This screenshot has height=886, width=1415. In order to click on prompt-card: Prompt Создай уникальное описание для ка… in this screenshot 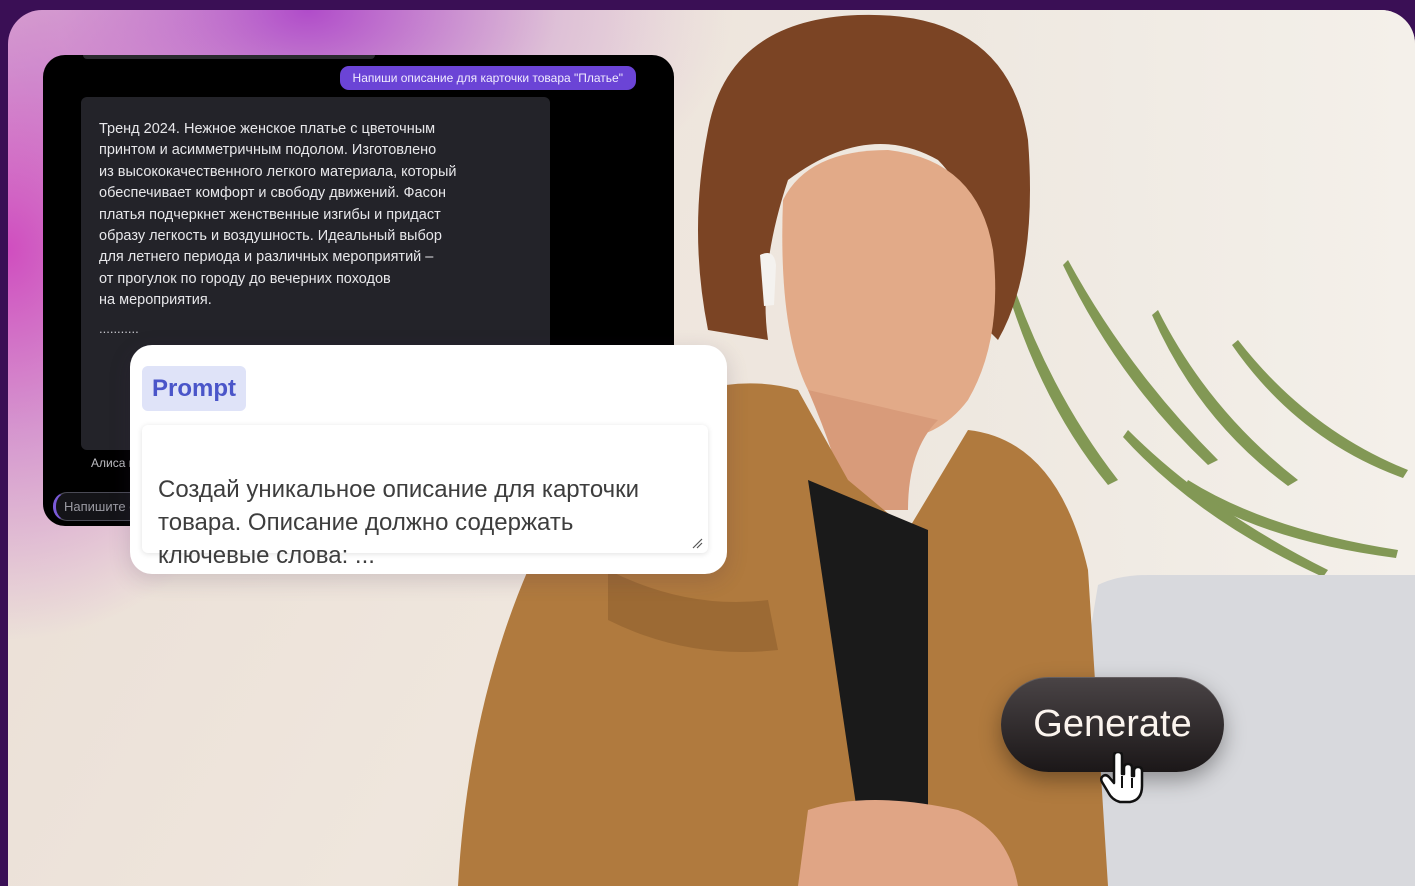, I will do `click(428, 459)`.